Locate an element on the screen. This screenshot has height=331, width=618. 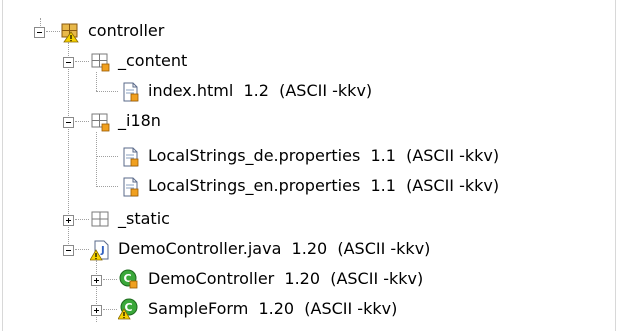
tree-node-label: _static is located at coordinates (144, 218).